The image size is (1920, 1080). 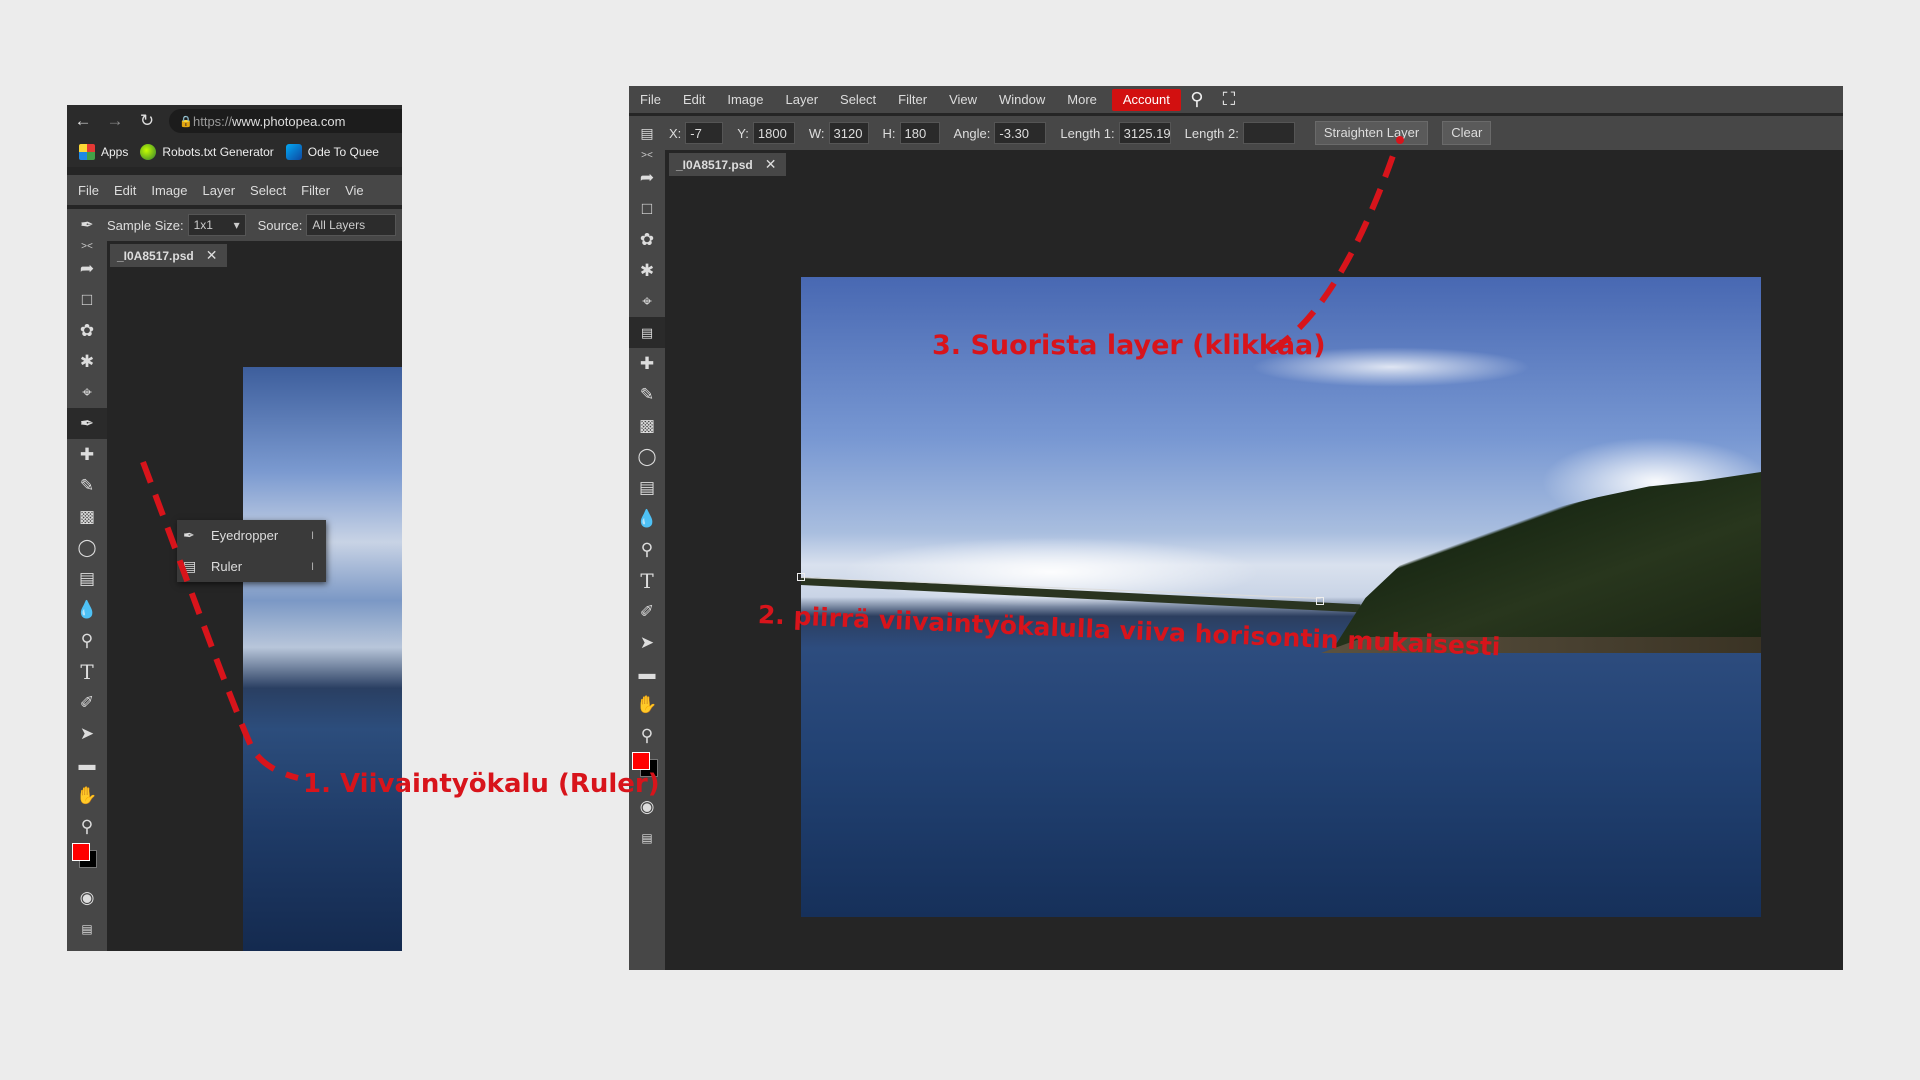 I want to click on angle-field: -3.30, so click(x=1020, y=133).